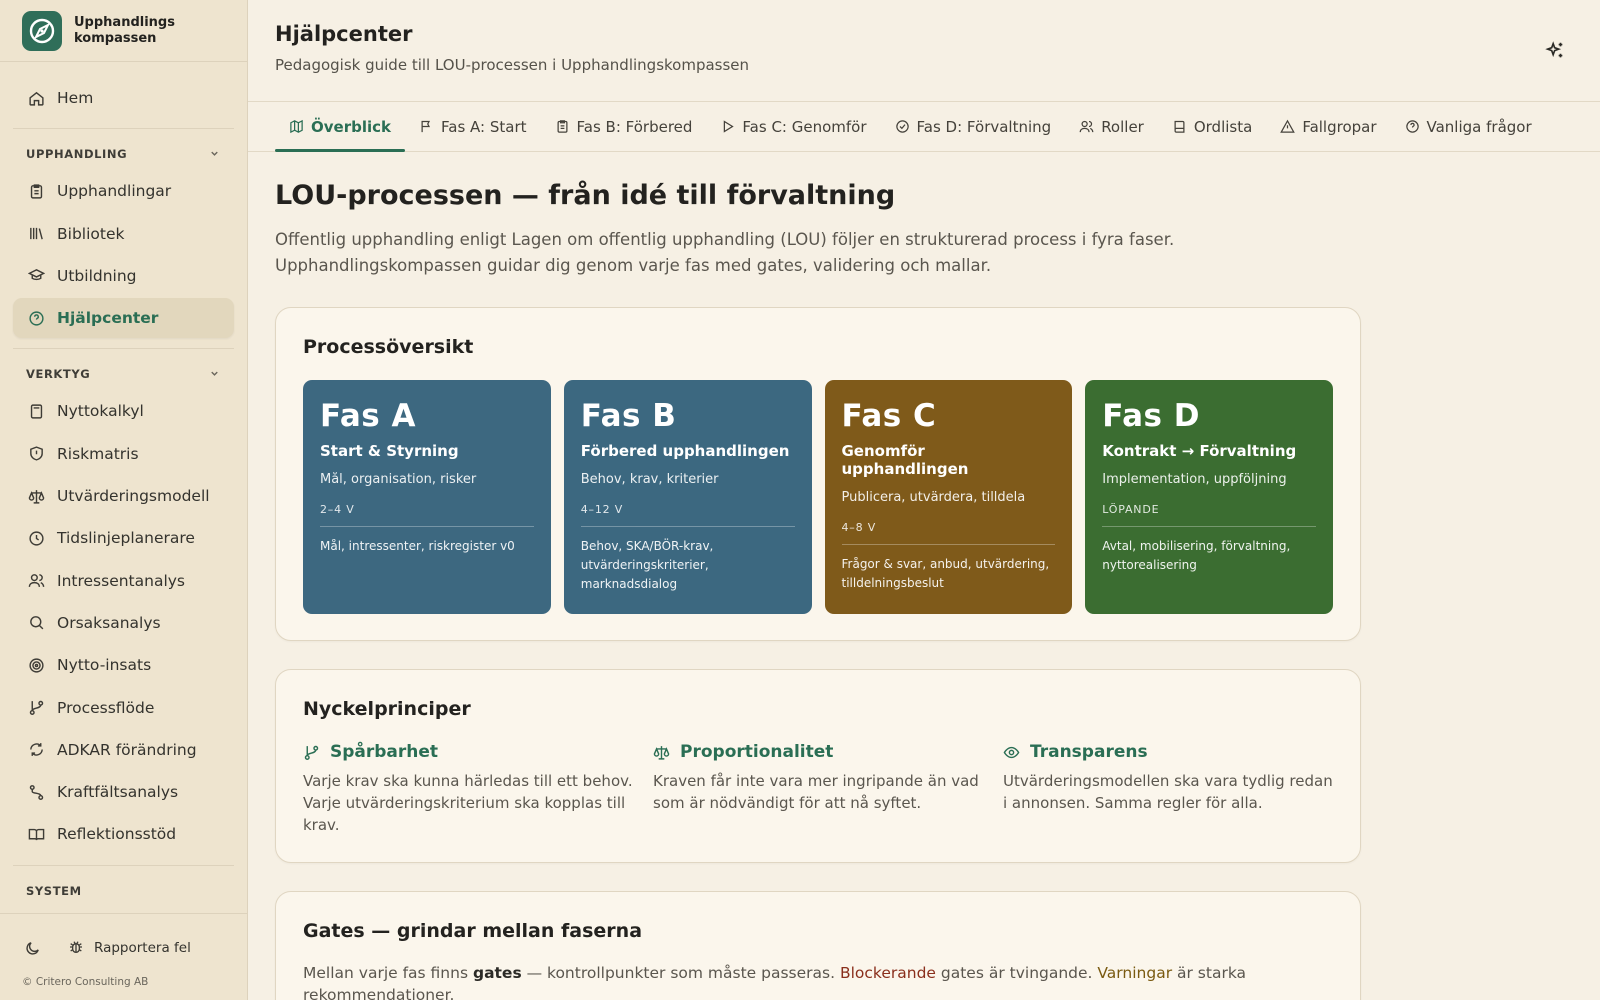  Describe the element at coordinates (473, 931) in the screenshot. I see `card-title: Gates — grindar mellan faserna` at that location.